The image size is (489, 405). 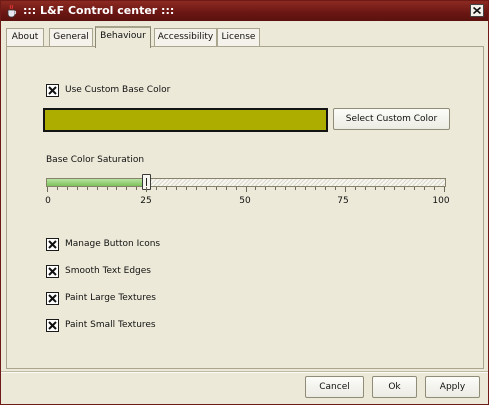 I want to click on paint-small-textures-checkbox, so click(x=52, y=325).